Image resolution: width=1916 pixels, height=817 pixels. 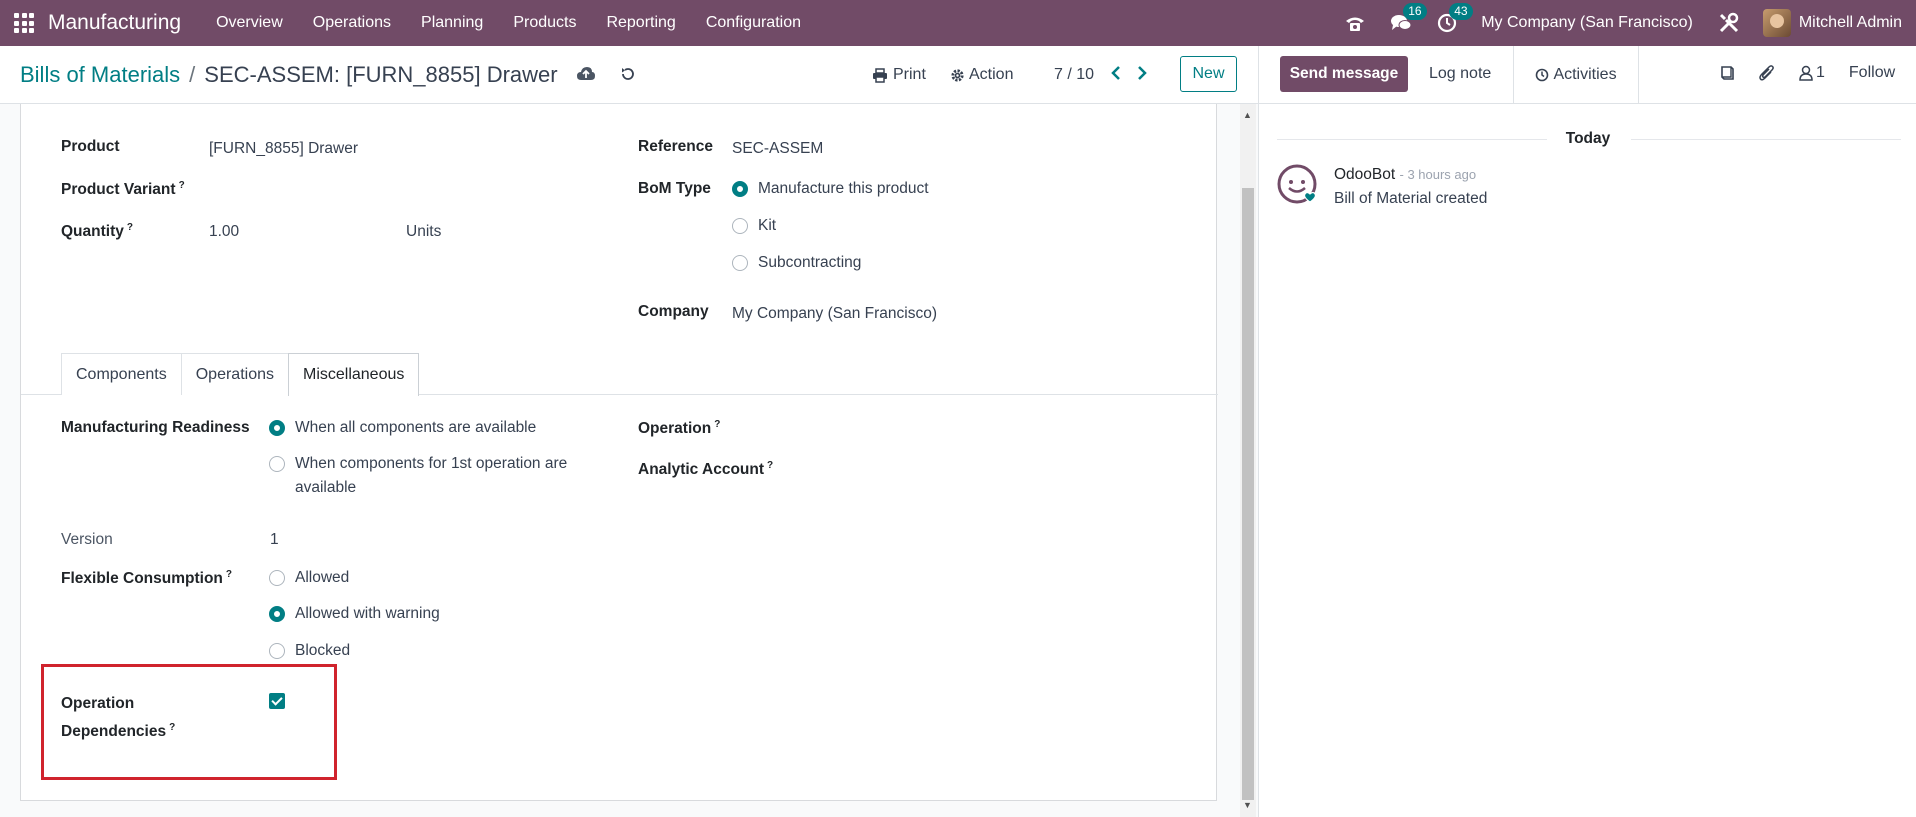 What do you see at coordinates (1587, 139) in the screenshot?
I see `date-separator: Today` at bounding box center [1587, 139].